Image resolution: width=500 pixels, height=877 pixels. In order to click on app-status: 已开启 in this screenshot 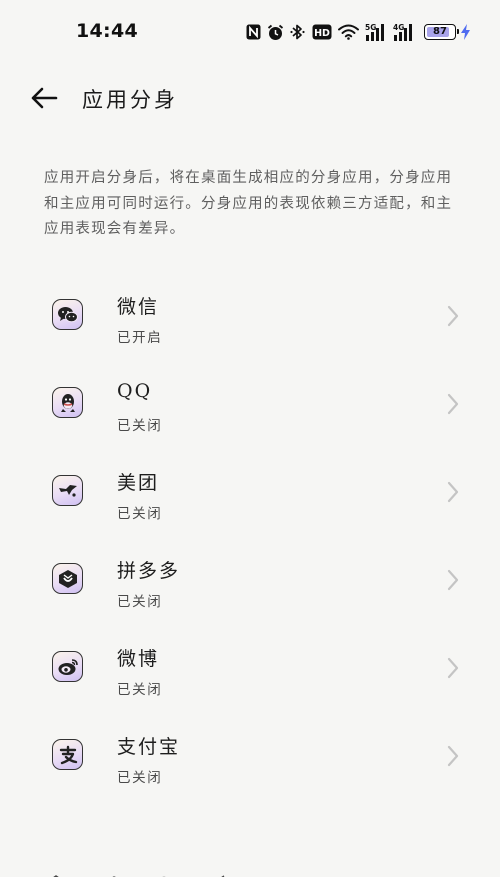, I will do `click(140, 338)`.